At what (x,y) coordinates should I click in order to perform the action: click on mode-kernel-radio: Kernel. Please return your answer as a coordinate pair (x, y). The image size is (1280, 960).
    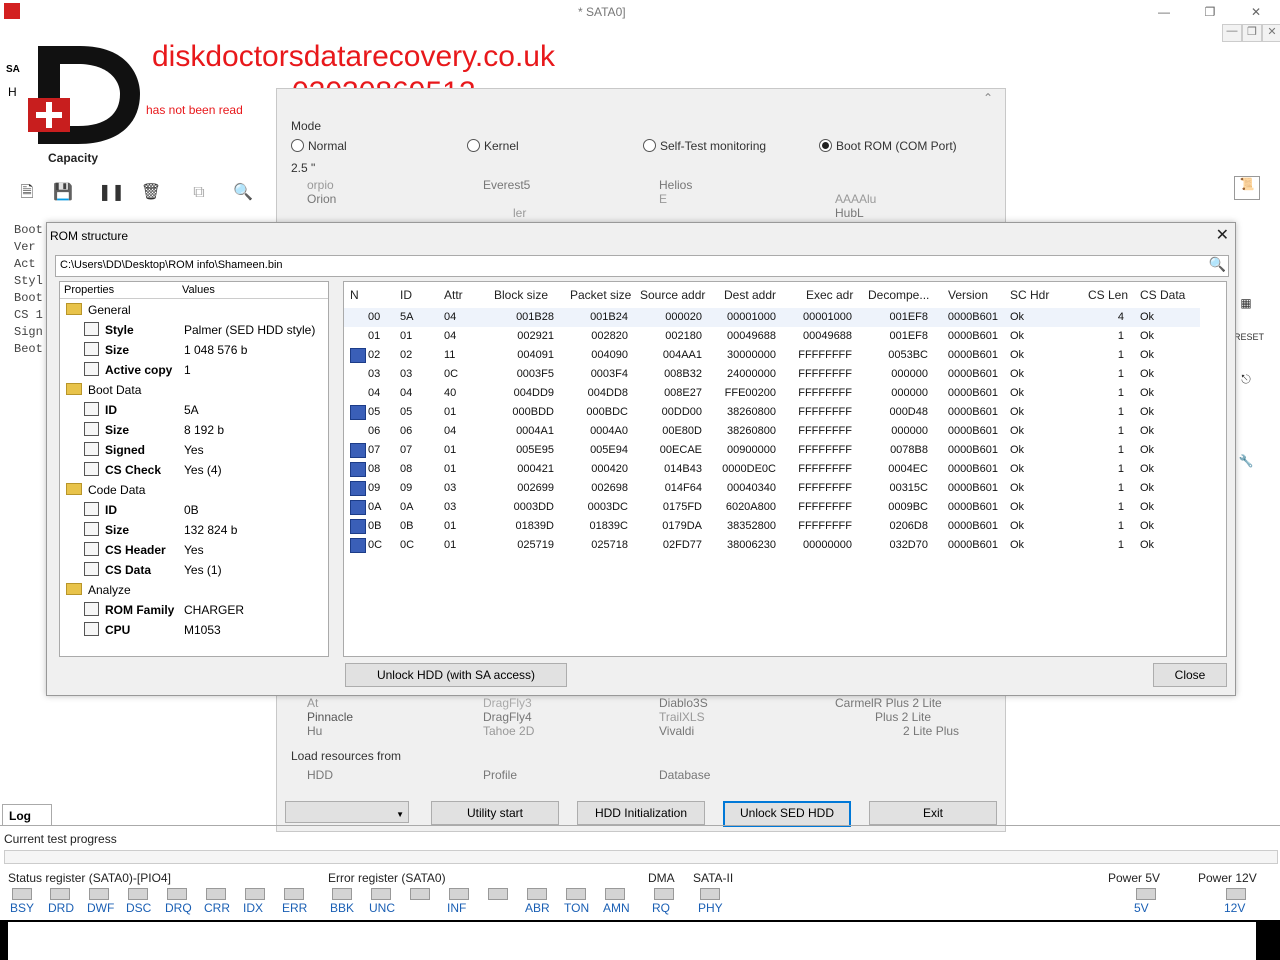
    Looking at the image, I should click on (493, 146).